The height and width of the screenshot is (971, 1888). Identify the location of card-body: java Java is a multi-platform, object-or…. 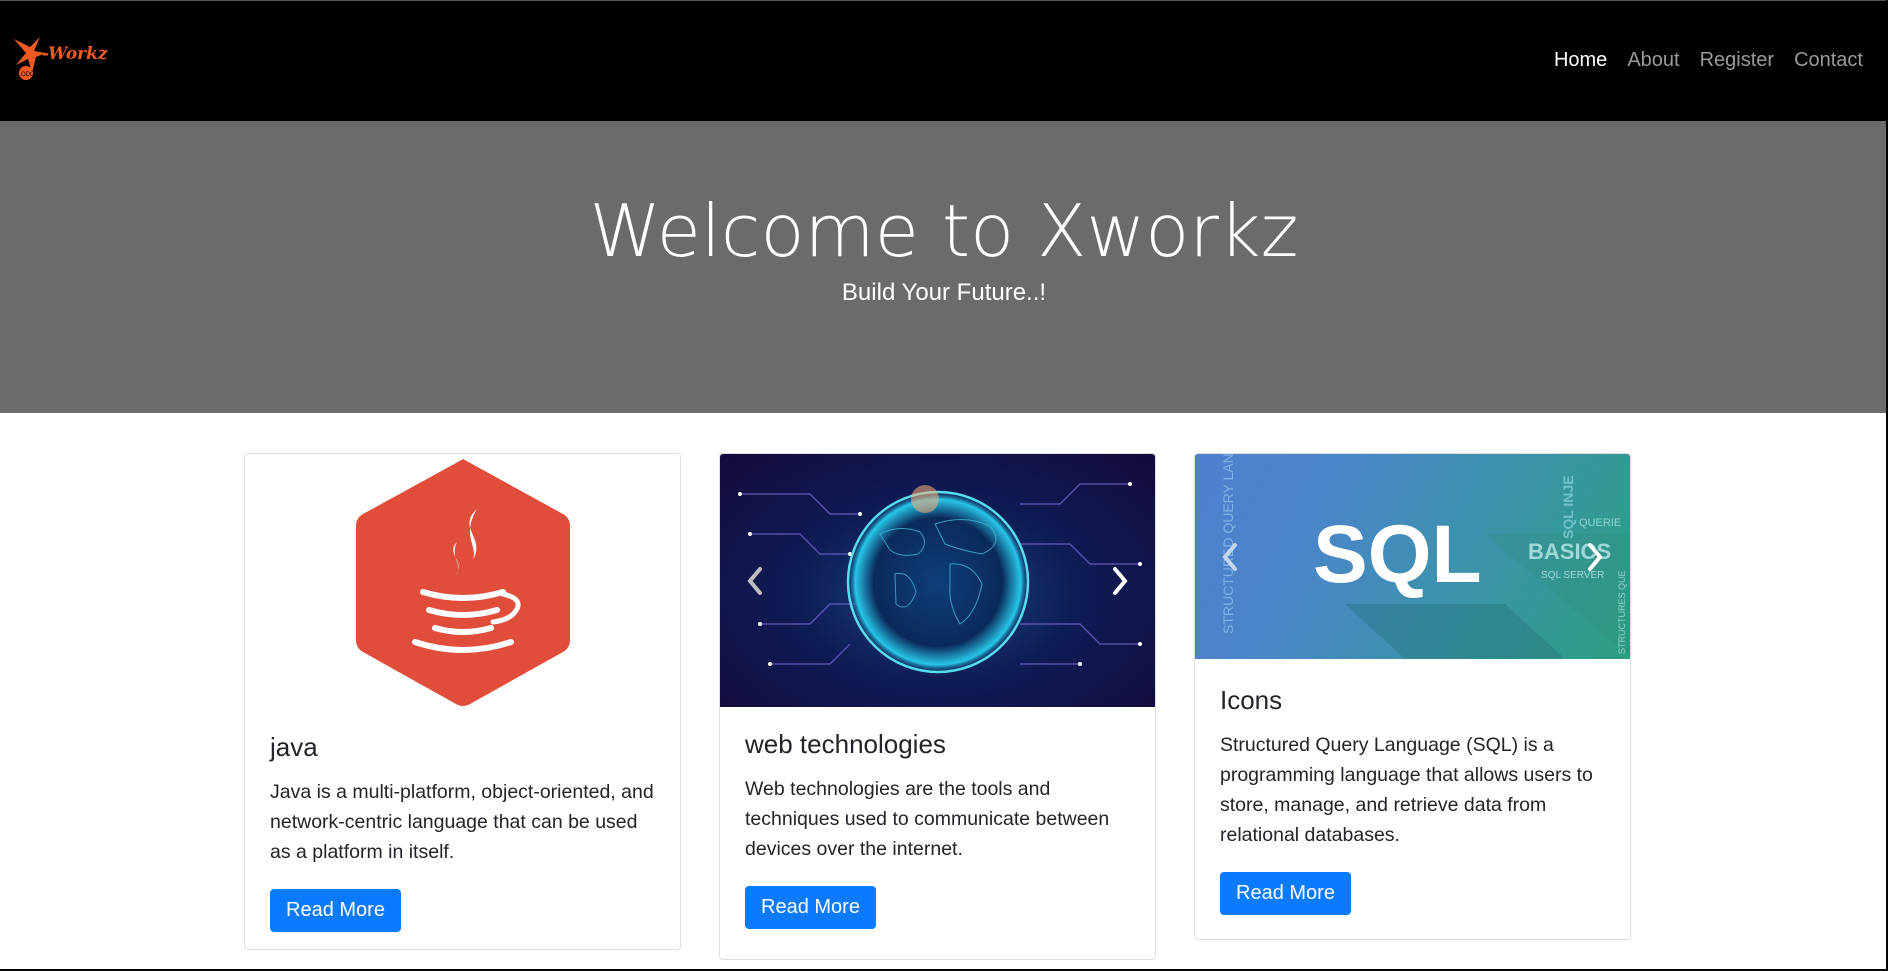
(462, 832).